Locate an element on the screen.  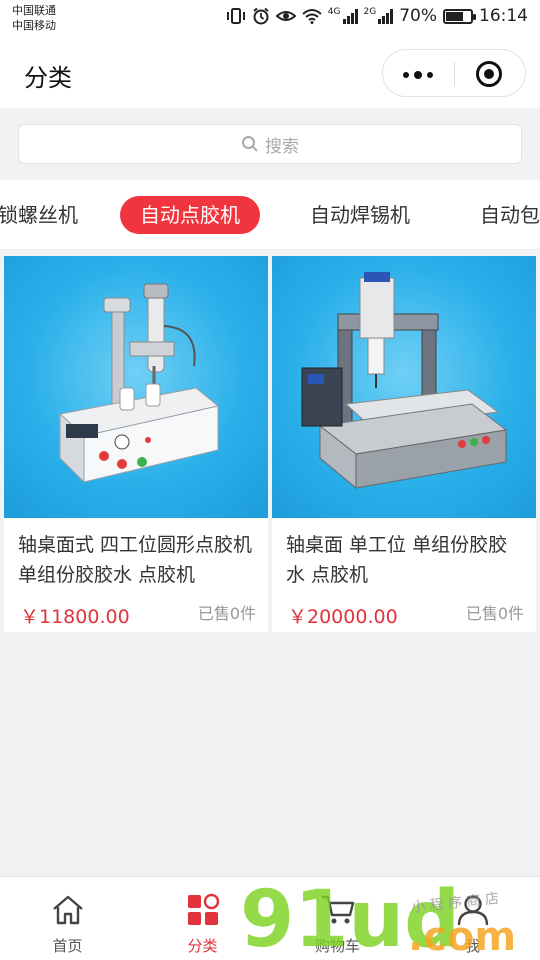
mini-program-capsule is located at coordinates (454, 73).